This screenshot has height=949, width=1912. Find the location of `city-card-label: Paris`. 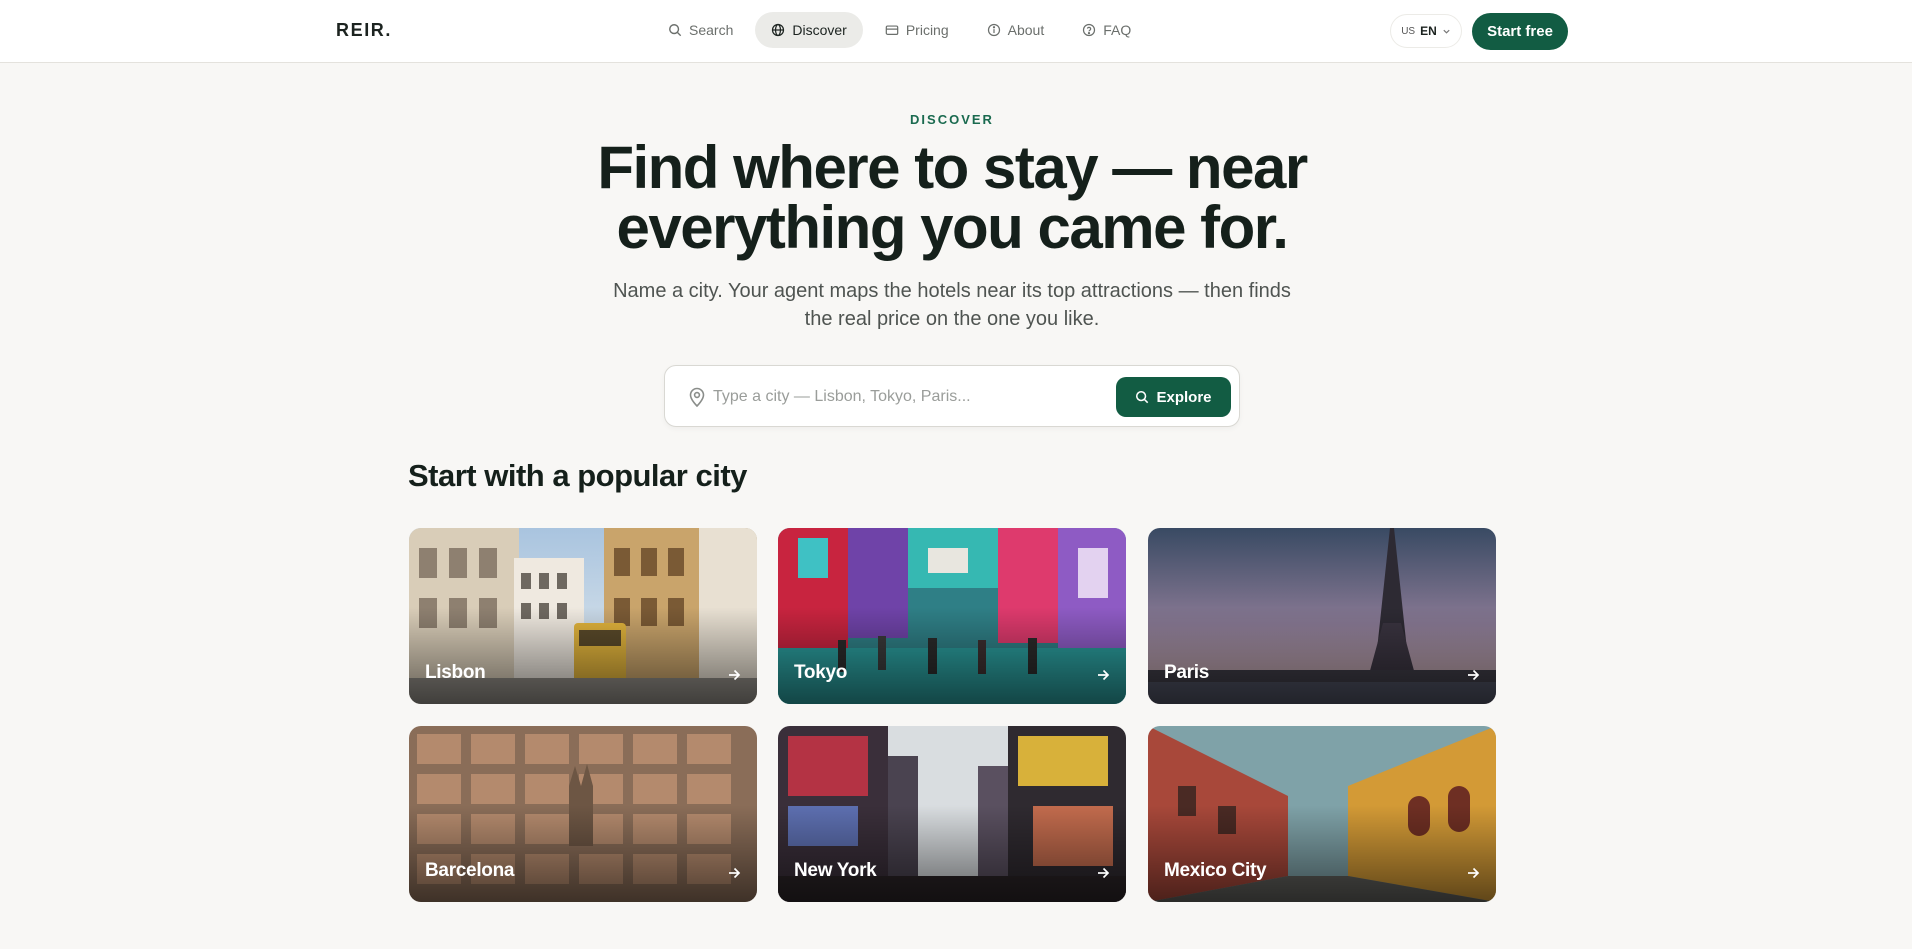

city-card-label: Paris is located at coordinates (1186, 672).